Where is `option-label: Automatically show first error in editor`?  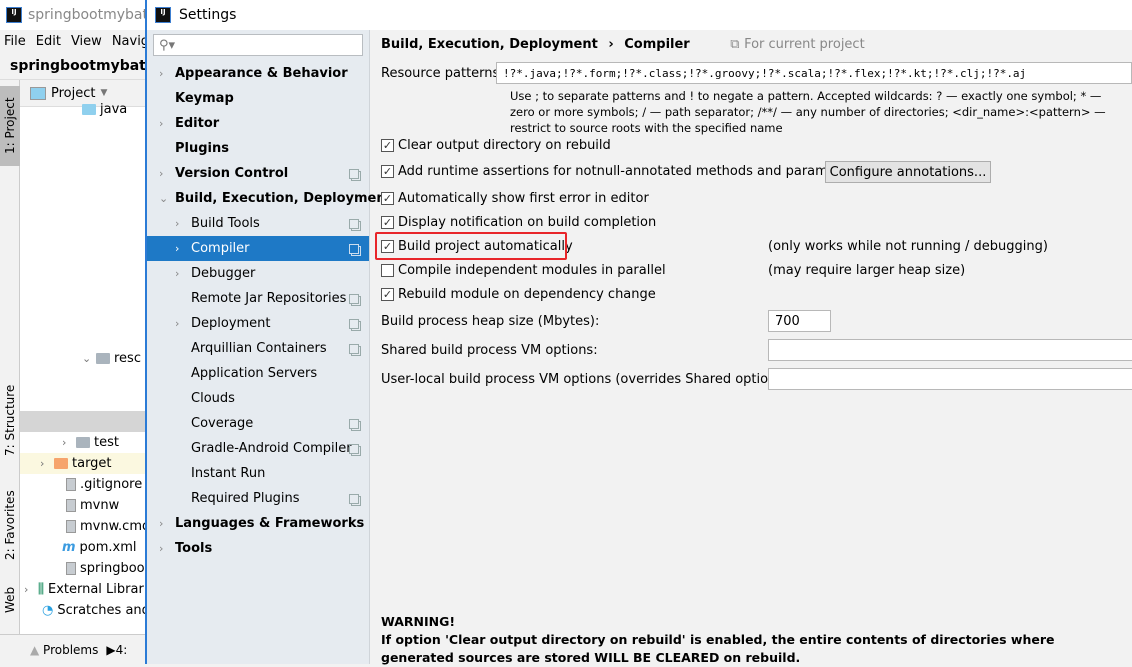 option-label: Automatically show first error in editor is located at coordinates (523, 198).